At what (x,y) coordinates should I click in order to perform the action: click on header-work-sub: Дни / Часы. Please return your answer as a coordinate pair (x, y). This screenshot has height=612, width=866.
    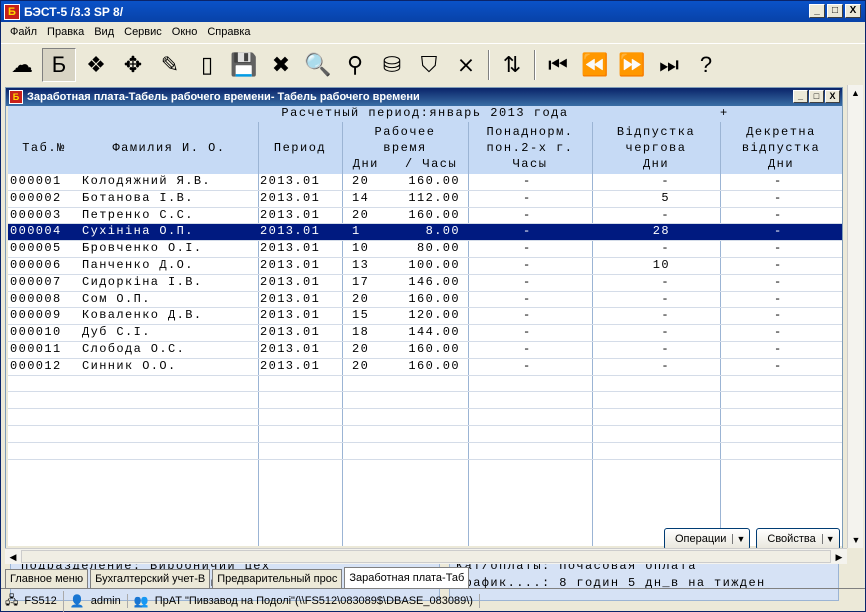
    Looking at the image, I should click on (405, 164).